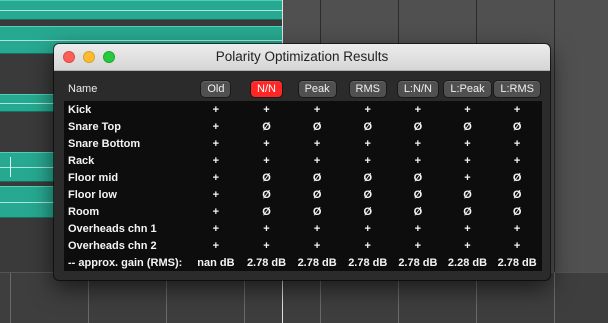 This screenshot has height=323, width=608. What do you see at coordinates (127, 177) in the screenshot?
I see `track-name-cell: Floor mid` at bounding box center [127, 177].